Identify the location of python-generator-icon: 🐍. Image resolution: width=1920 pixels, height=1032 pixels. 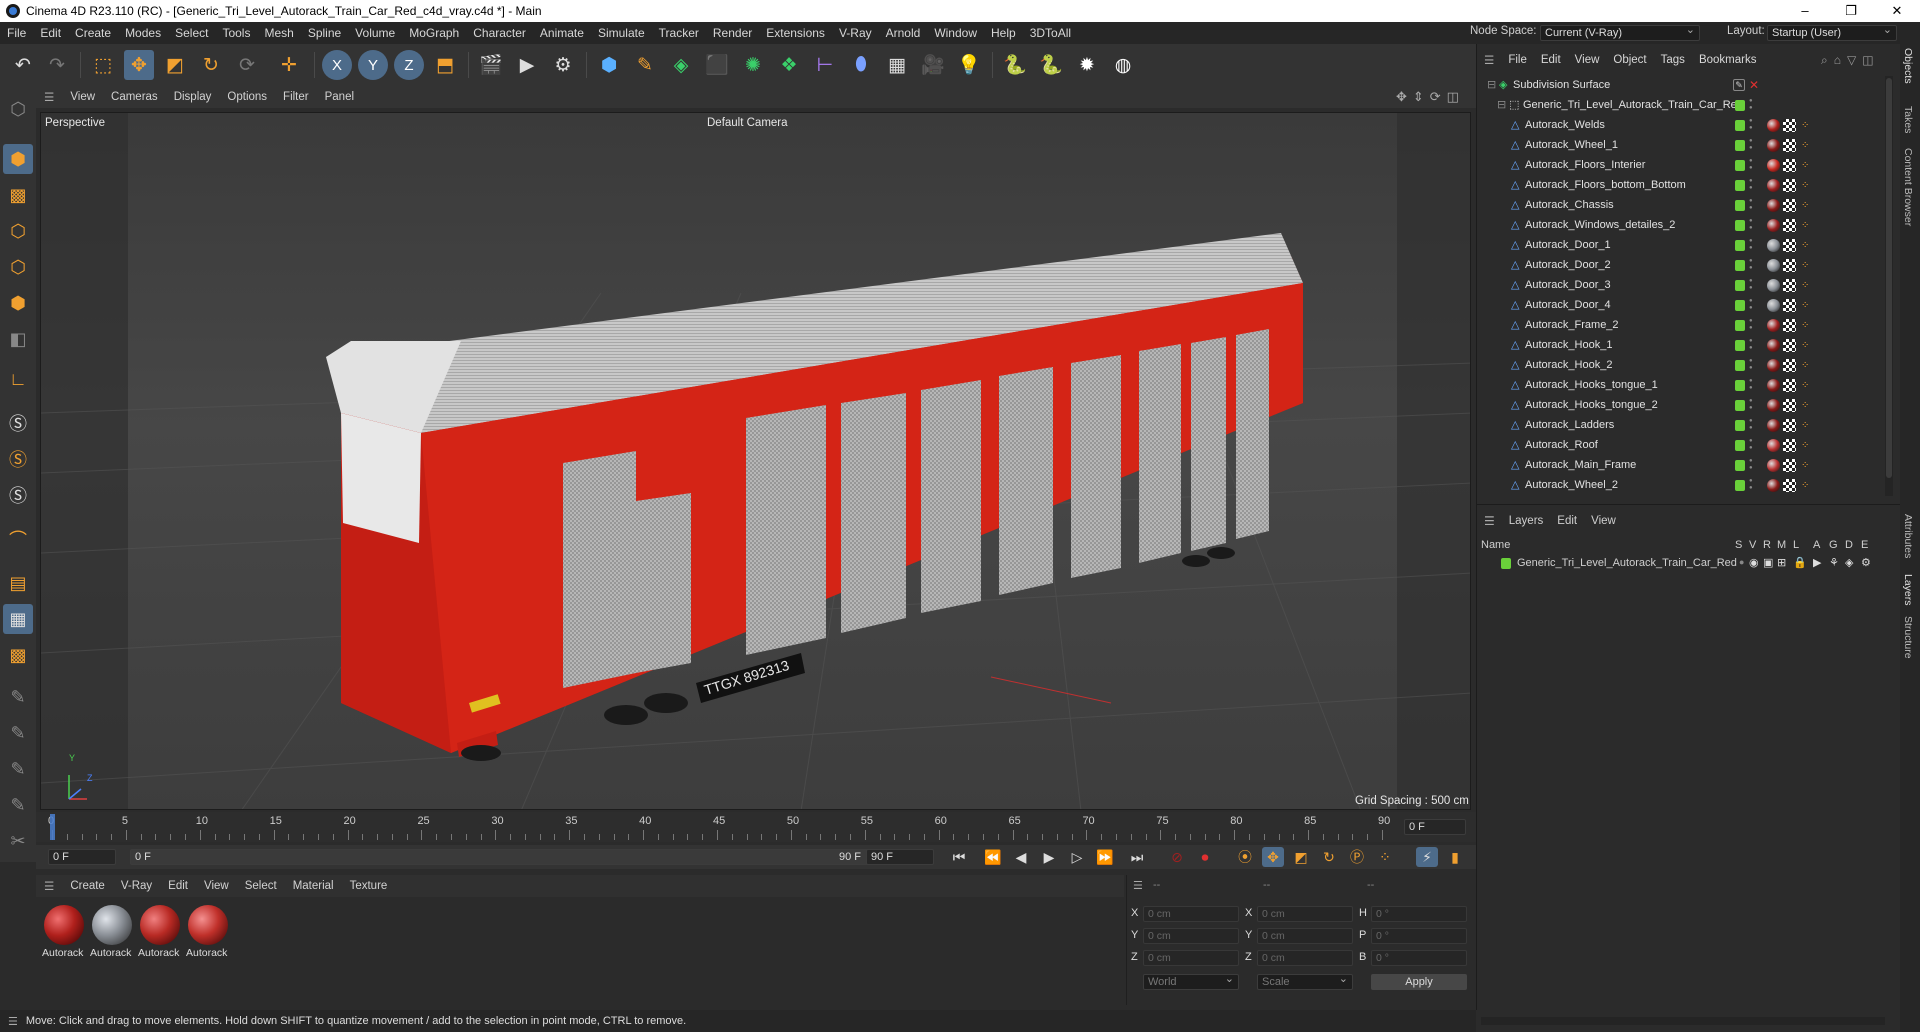
(1051, 65).